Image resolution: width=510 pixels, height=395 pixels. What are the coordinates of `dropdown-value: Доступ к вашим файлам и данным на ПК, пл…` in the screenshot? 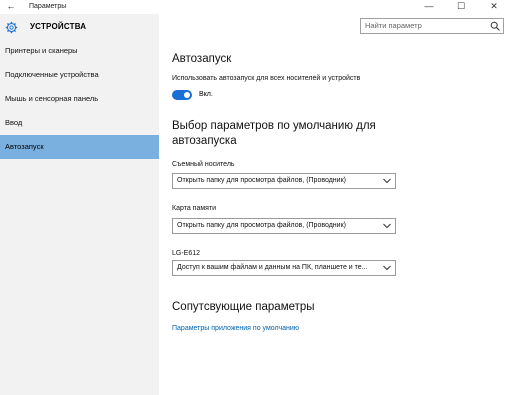 It's located at (272, 267).